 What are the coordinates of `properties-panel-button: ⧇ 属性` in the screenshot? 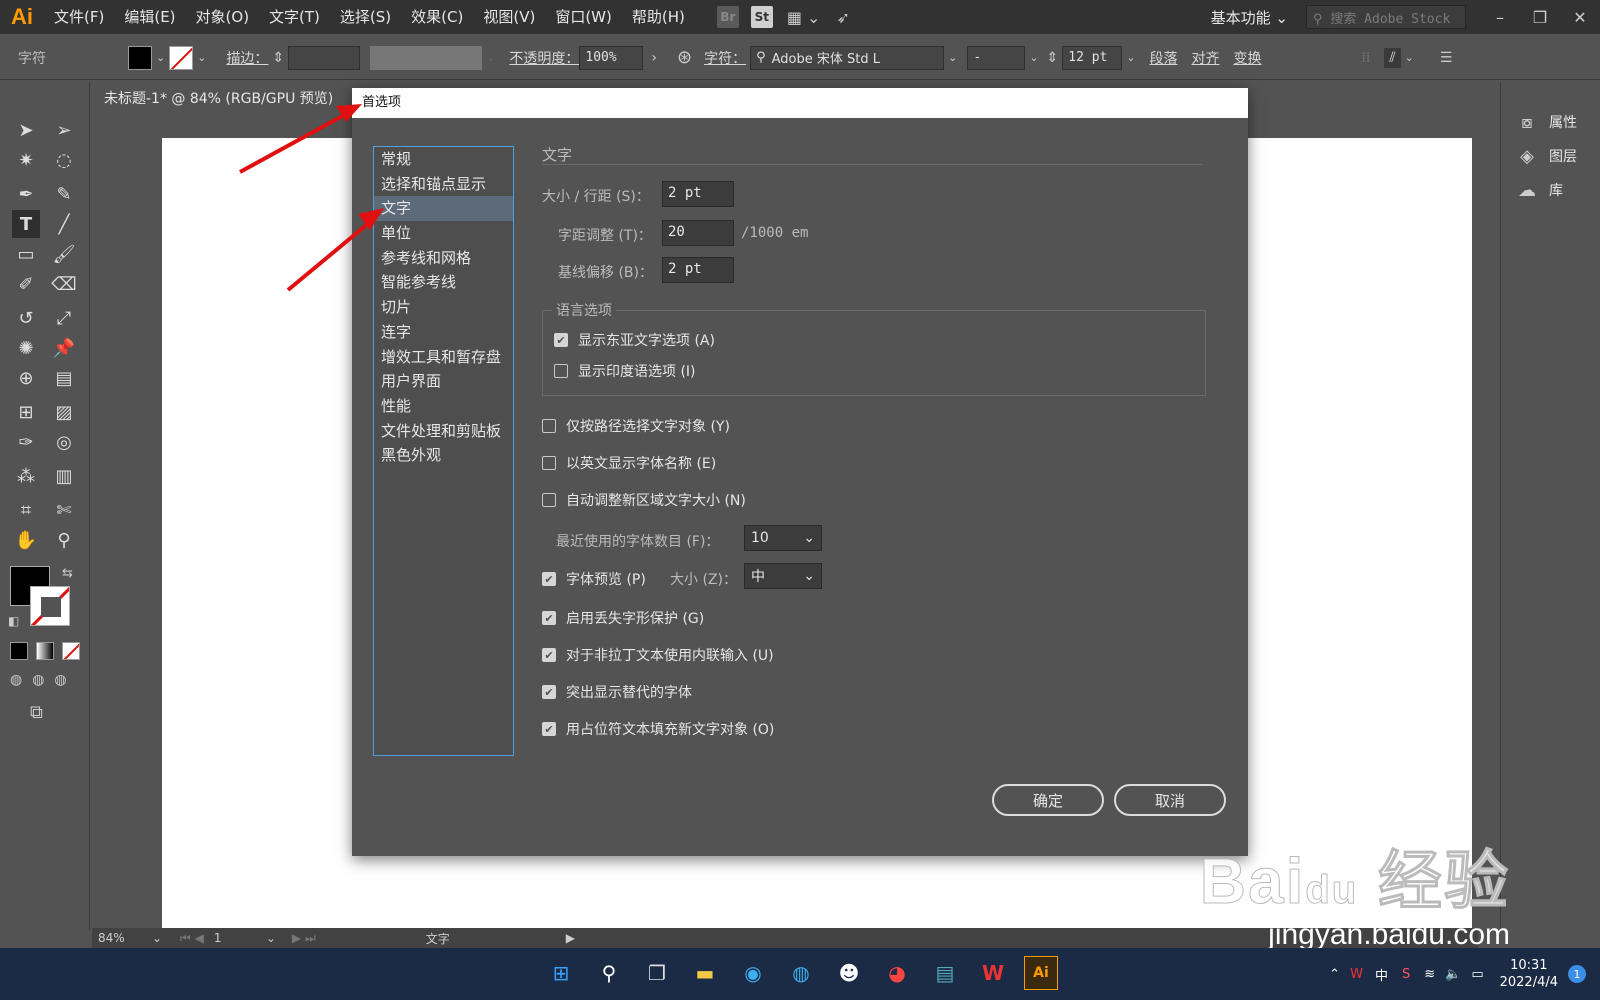 It's located at (1546, 122).